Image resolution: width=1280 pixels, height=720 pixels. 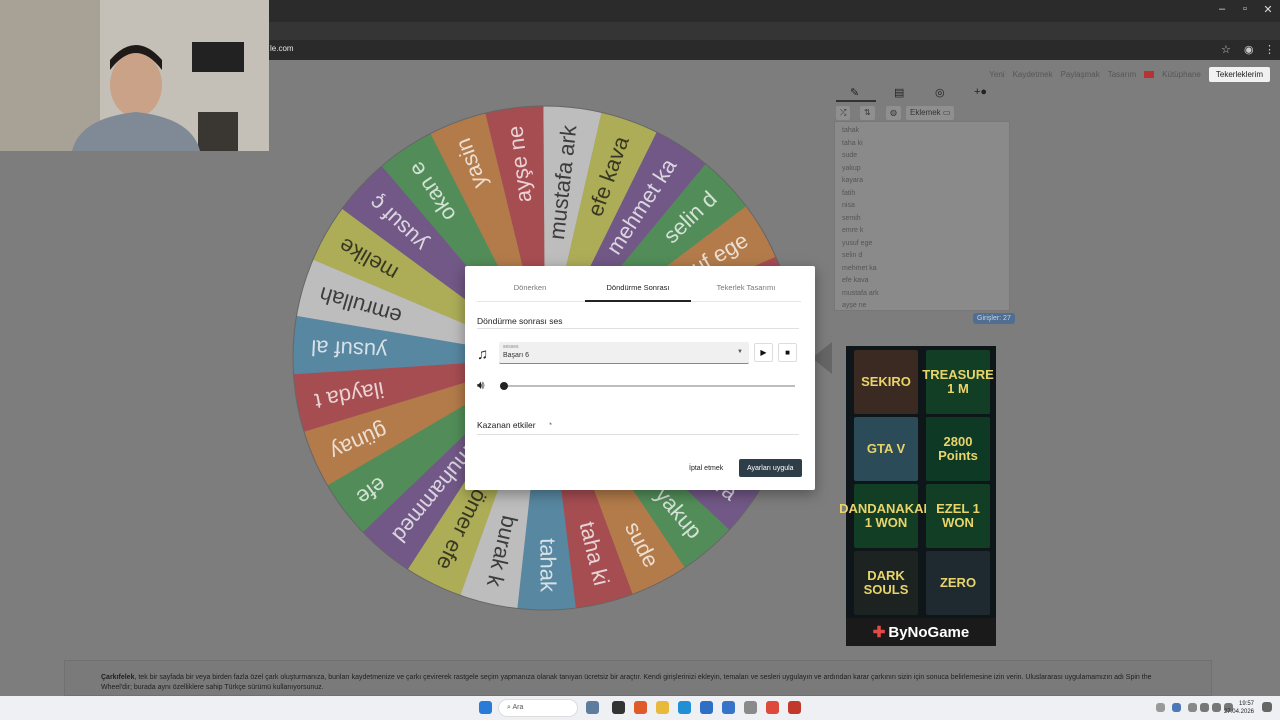 What do you see at coordinates (647, 386) in the screenshot?
I see `volume-slider` at bounding box center [647, 386].